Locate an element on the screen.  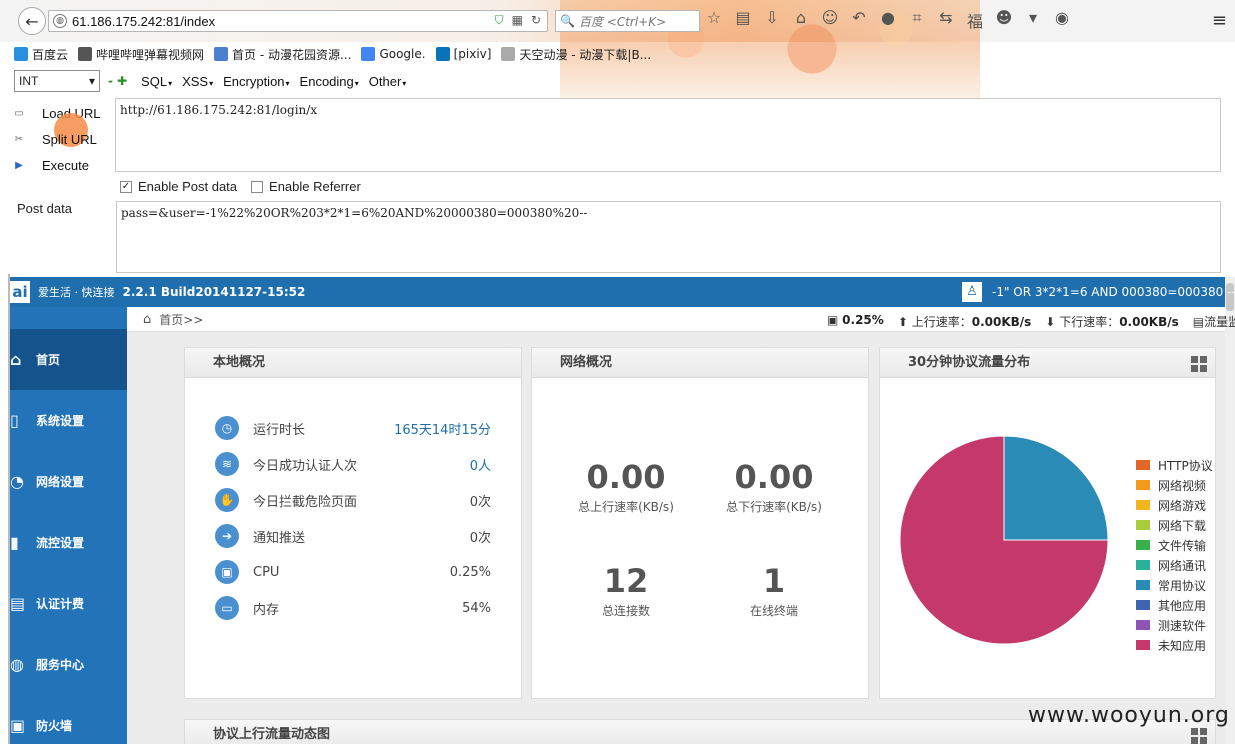
hackbar-actions: ▭ Load URL ✂ Split URL ▶ Execute is located at coordinates (62, 139).